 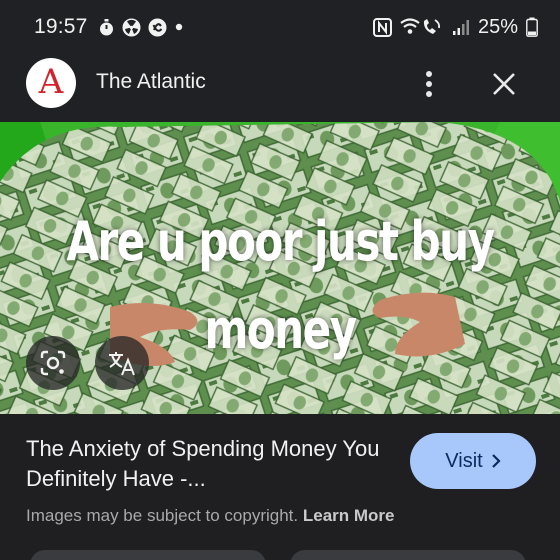 I want to click on close-icon, so click(x=504, y=84).